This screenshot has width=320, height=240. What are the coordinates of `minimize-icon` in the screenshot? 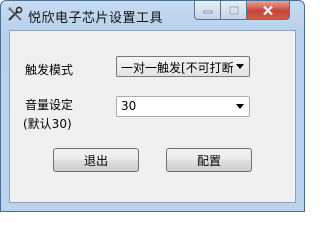 It's located at (207, 12).